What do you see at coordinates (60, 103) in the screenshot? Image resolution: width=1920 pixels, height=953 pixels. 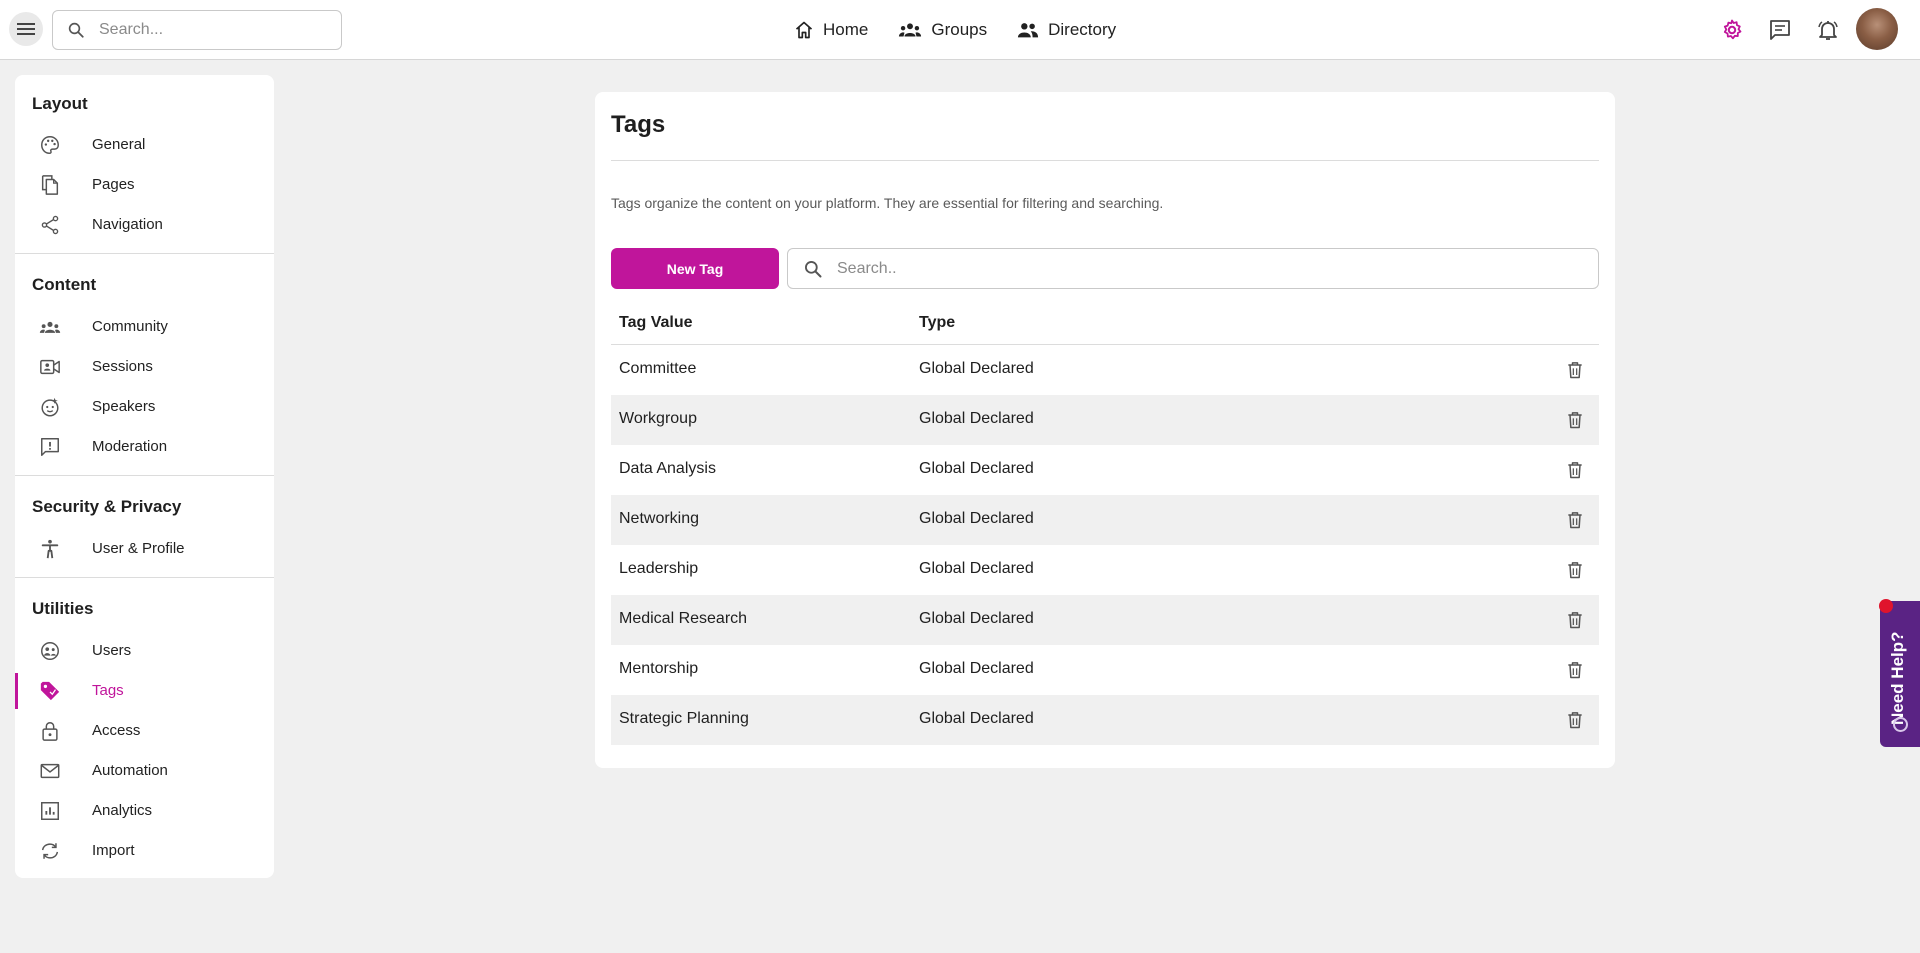 I see `section-title-layout: Layout` at bounding box center [60, 103].